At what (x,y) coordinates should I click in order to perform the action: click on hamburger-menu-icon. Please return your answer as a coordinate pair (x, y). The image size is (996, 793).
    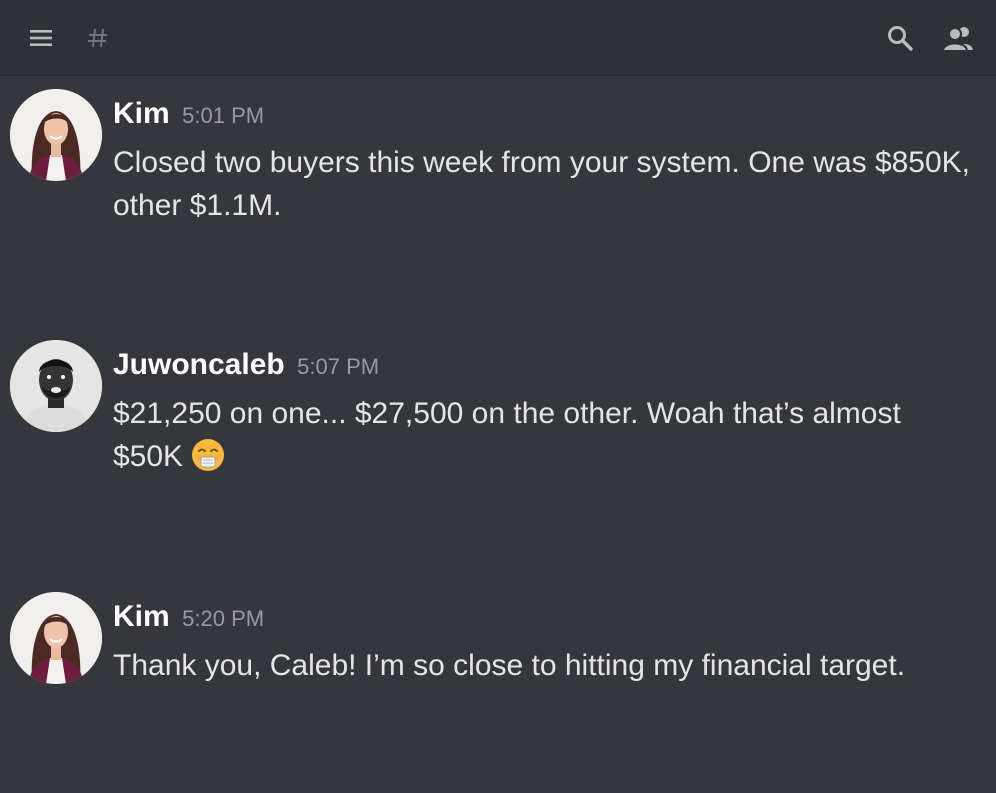
    Looking at the image, I should click on (41, 38).